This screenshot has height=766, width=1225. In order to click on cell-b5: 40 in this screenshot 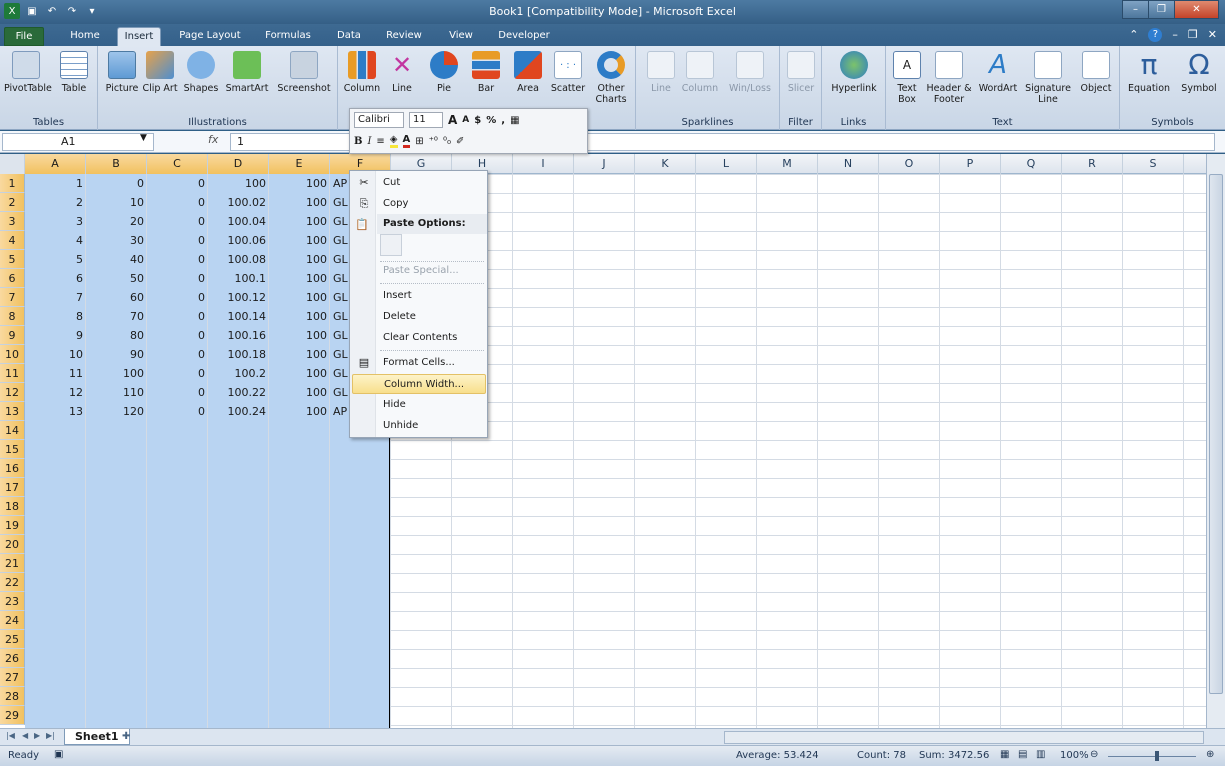, I will do `click(116, 259)`.